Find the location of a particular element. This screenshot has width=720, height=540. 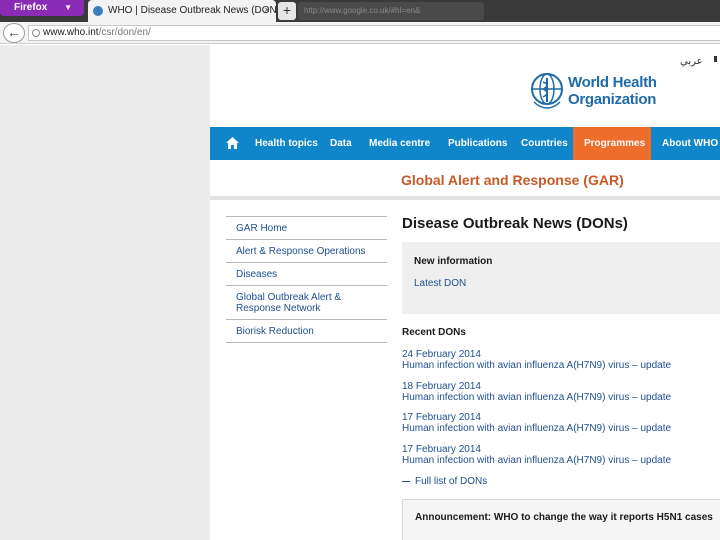

firefox-menu-label: Firefox is located at coordinates (31, 7).